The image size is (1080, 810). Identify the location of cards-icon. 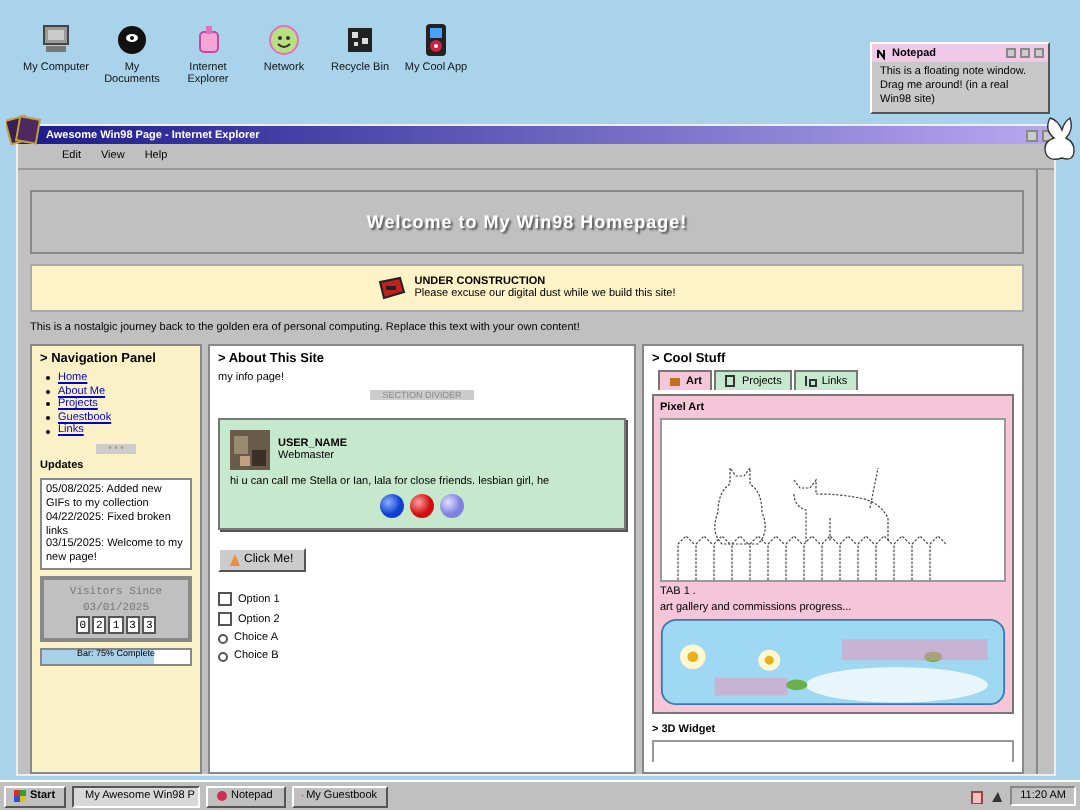
(24, 130).